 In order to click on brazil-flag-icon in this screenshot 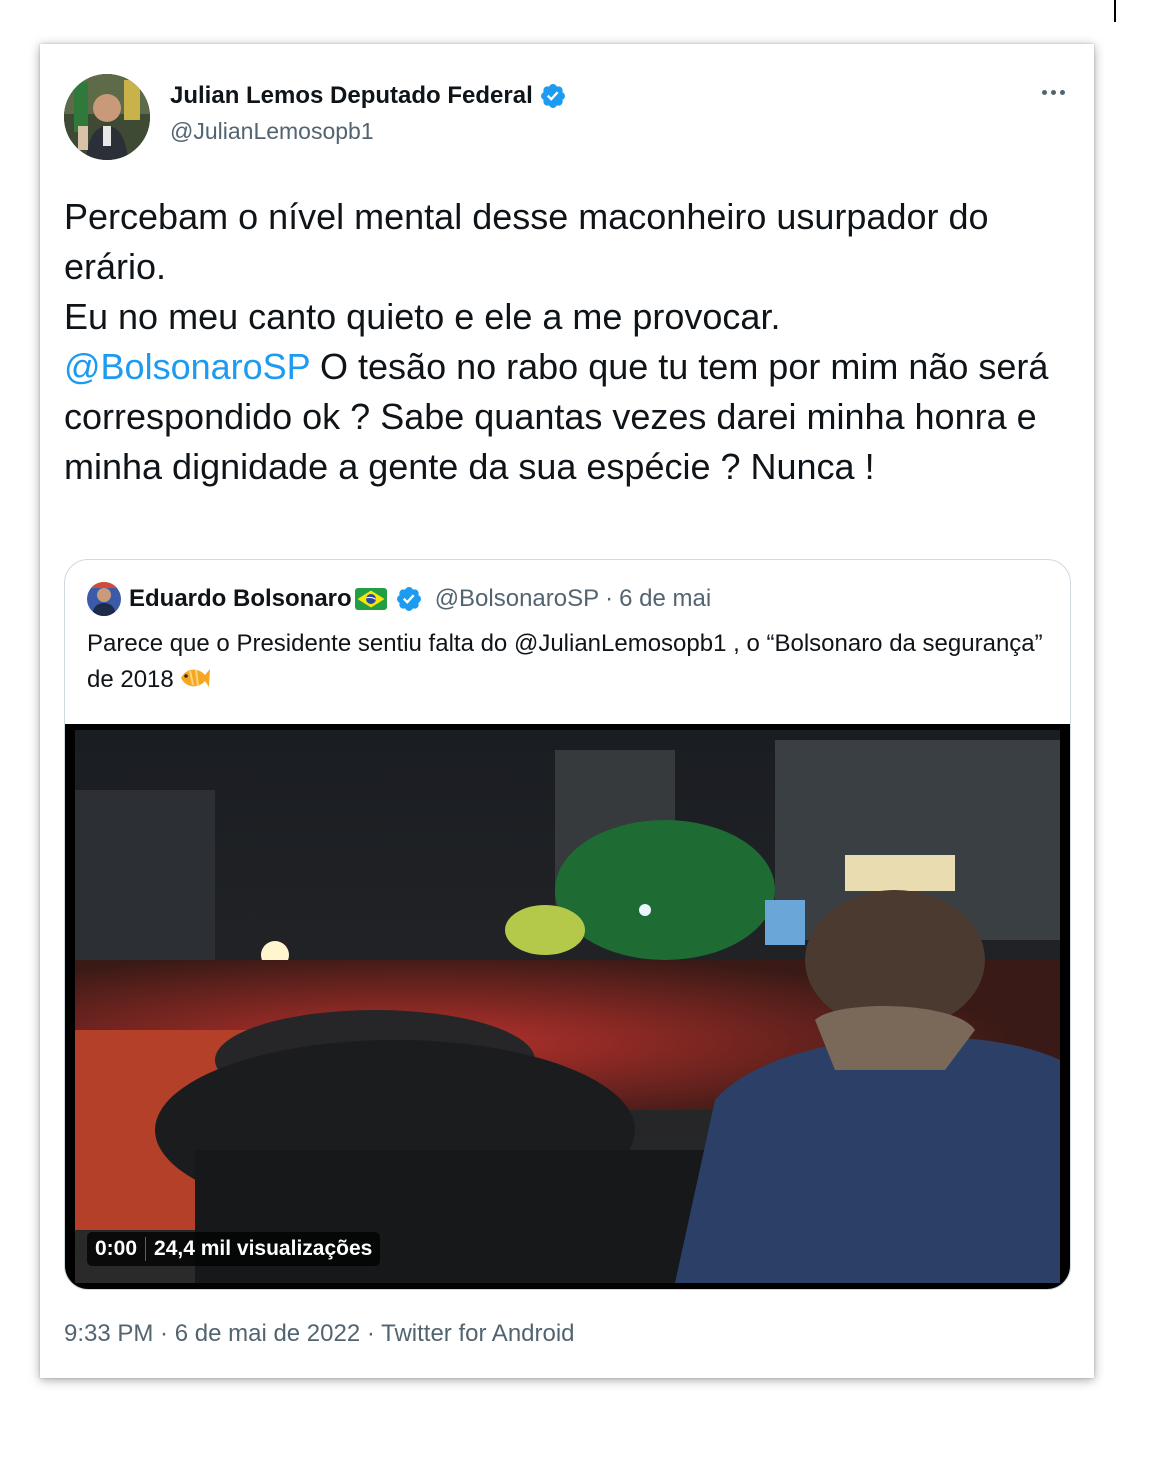, I will do `click(370, 599)`.